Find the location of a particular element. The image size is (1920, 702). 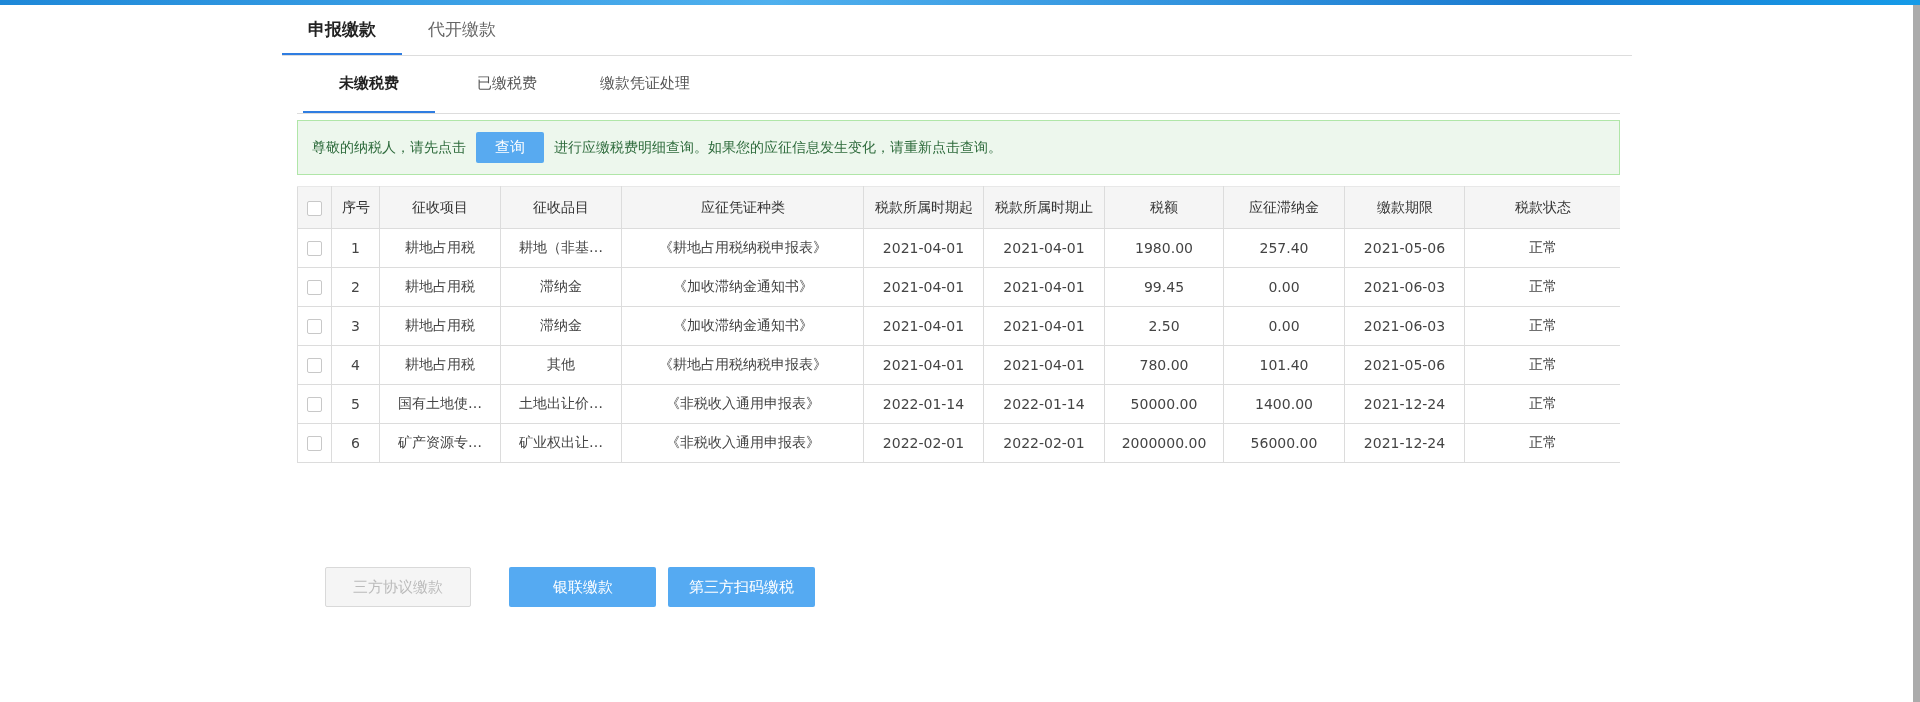

table-cell: 56000.00 is located at coordinates (1284, 443).